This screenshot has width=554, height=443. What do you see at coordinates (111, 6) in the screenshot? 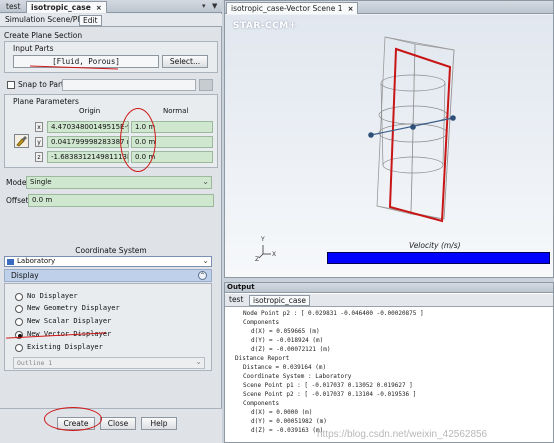
I see `left-tab-strip: test isotropic_case × ▾ ▼` at bounding box center [111, 6].